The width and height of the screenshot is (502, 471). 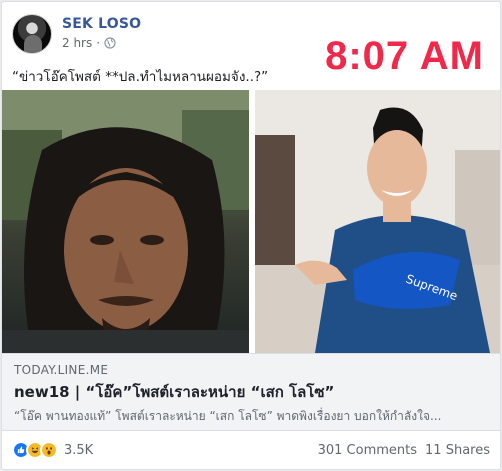 I want to click on reaction-summary: 3.5K, so click(x=52, y=450).